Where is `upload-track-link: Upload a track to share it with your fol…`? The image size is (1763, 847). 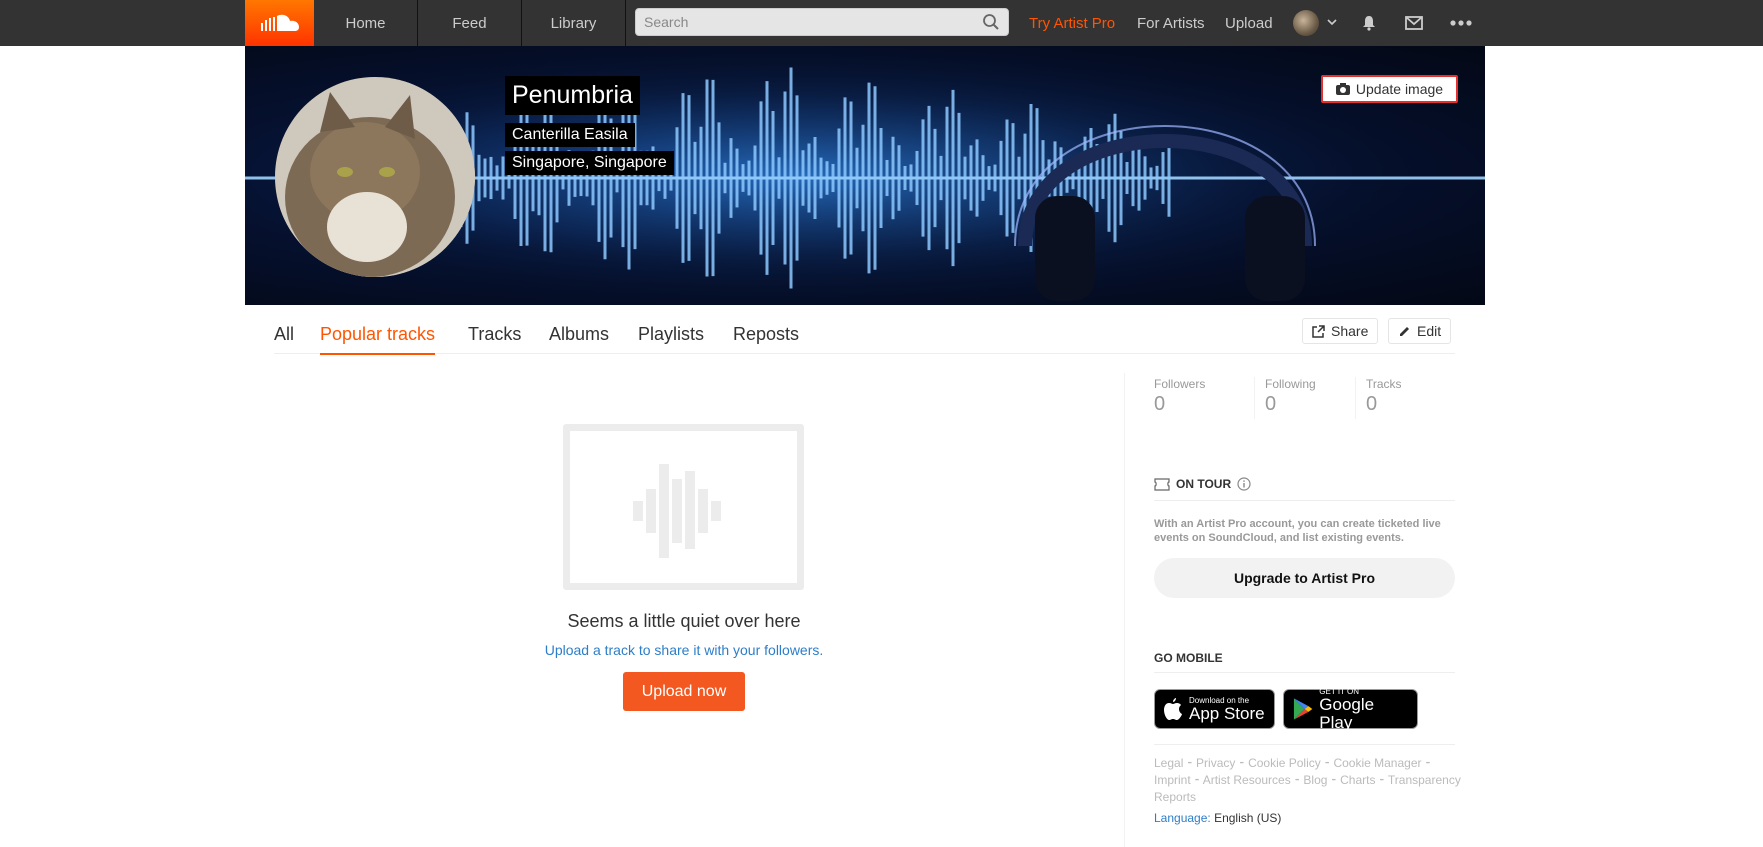 upload-track-link: Upload a track to share it with your fol… is located at coordinates (684, 650).